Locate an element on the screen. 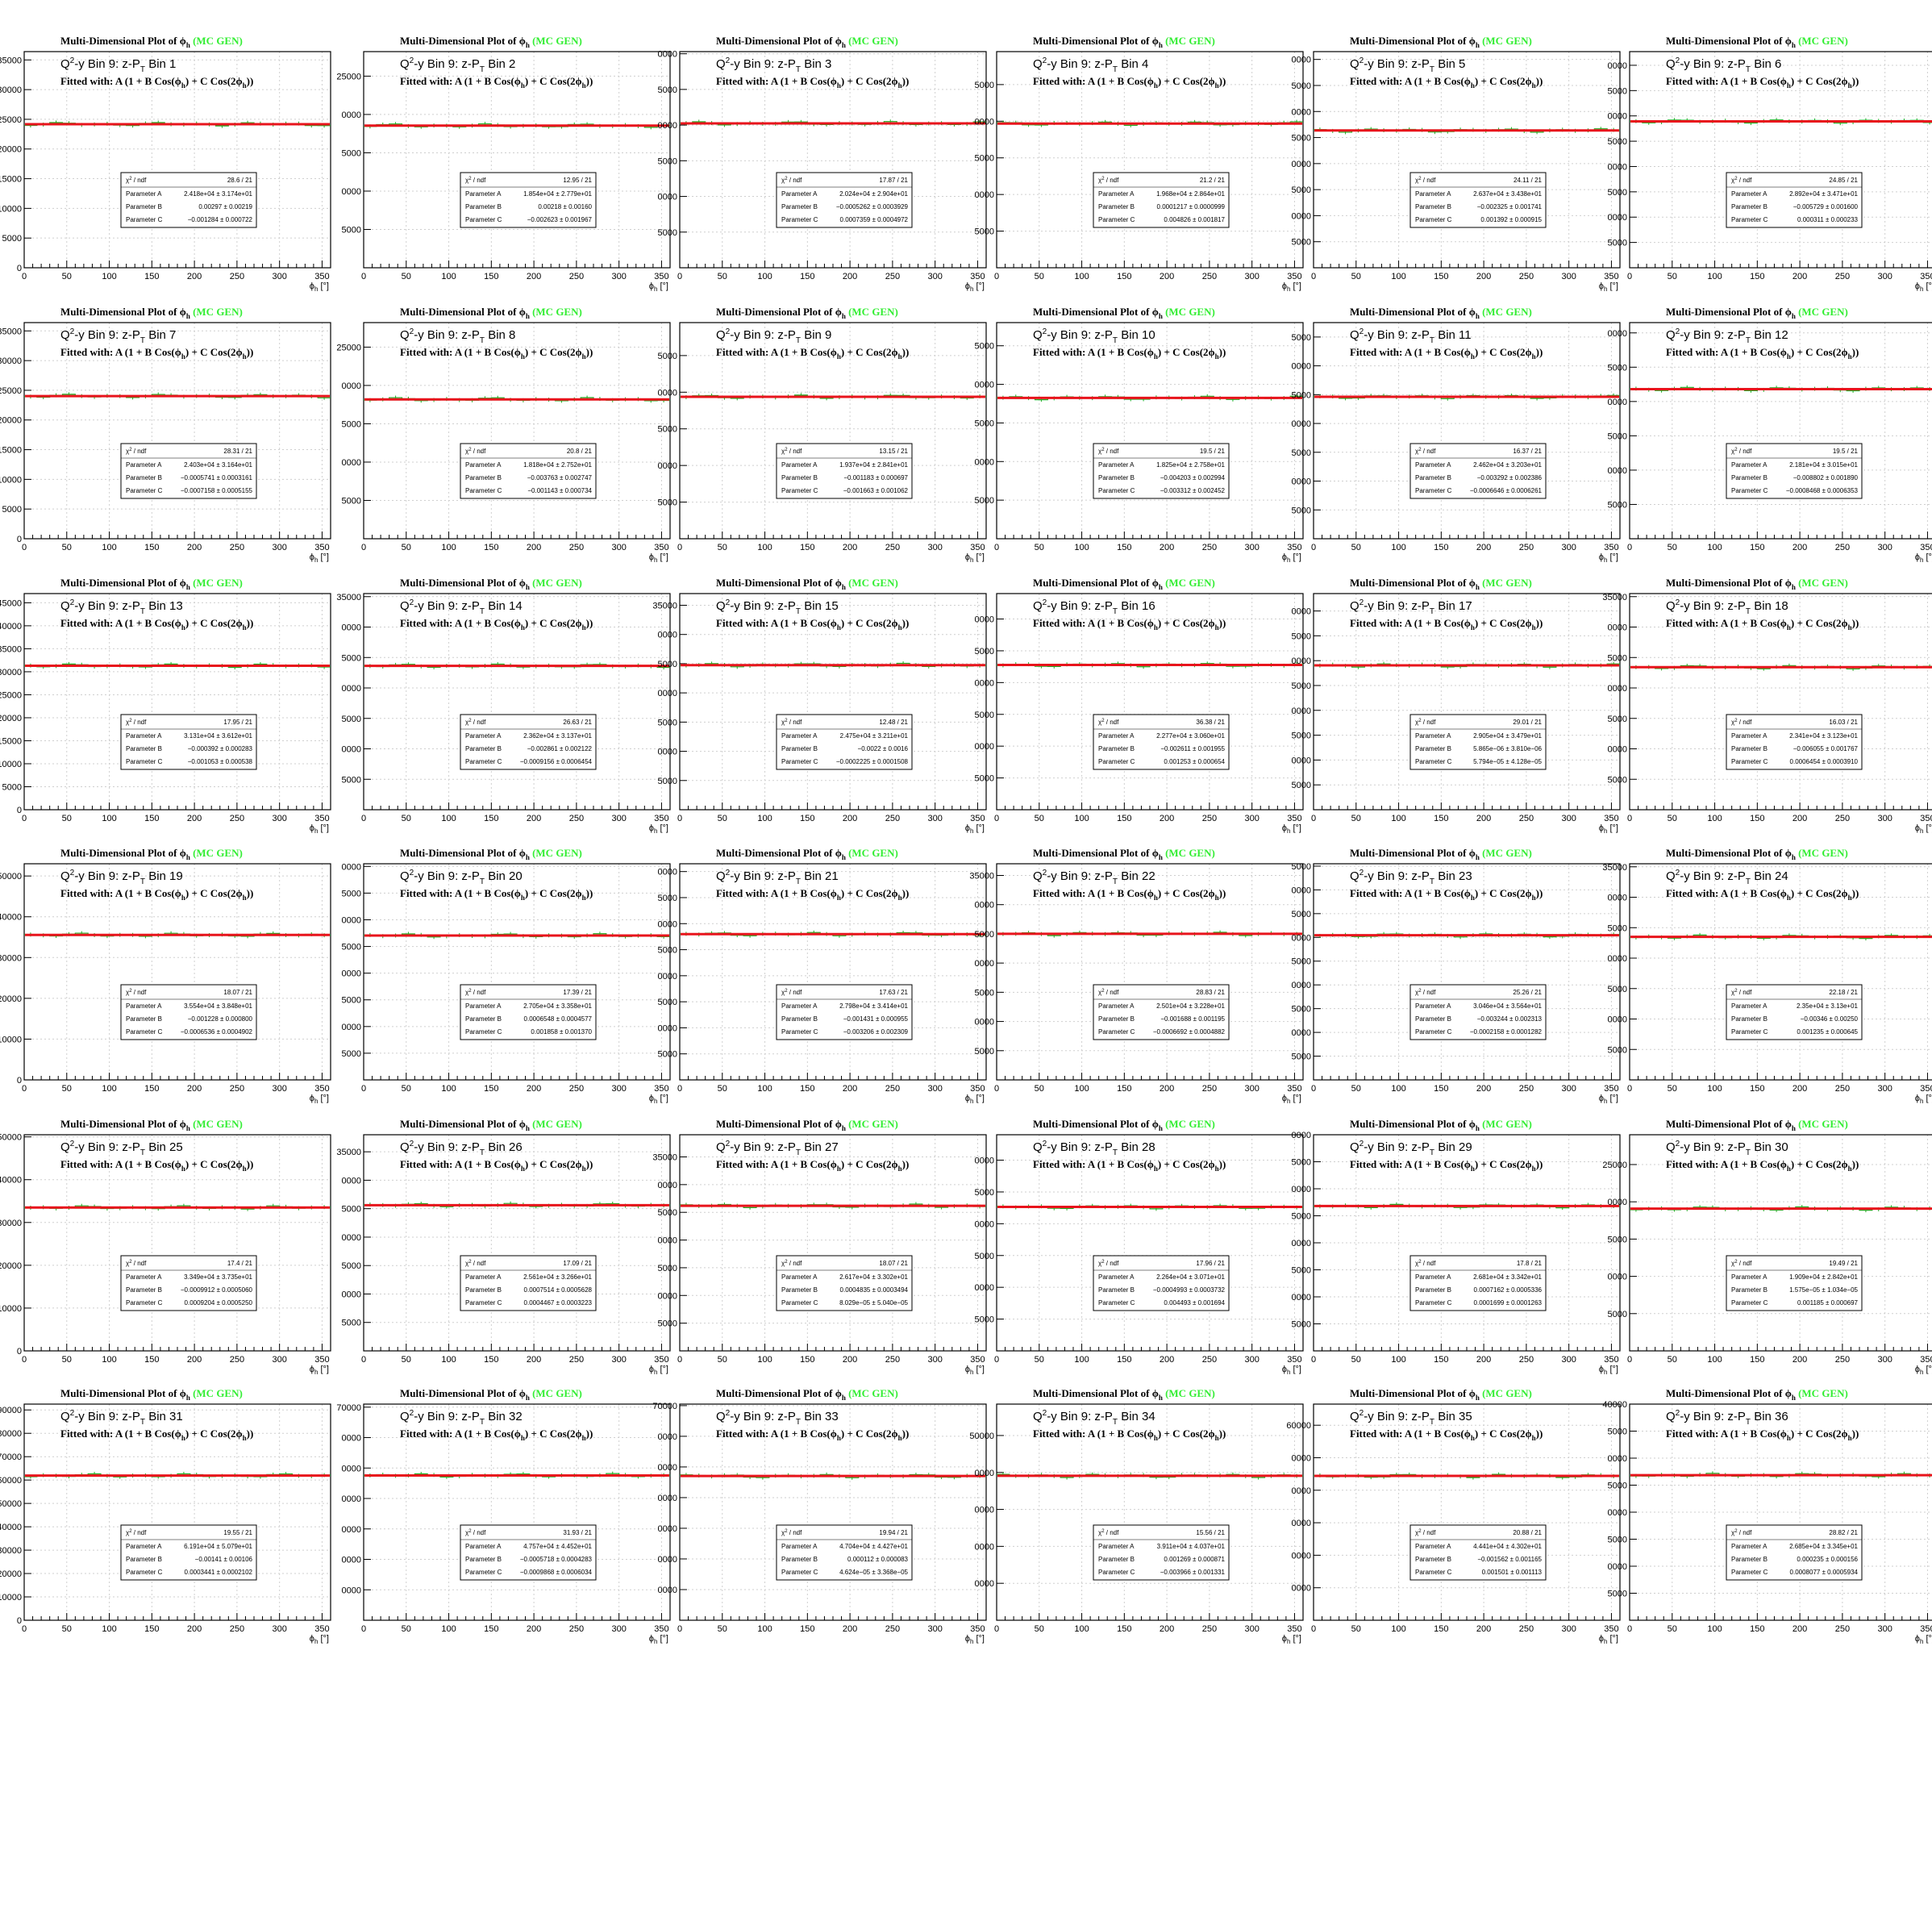  stat-ndf: / ndf is located at coordinates (1112, 723).